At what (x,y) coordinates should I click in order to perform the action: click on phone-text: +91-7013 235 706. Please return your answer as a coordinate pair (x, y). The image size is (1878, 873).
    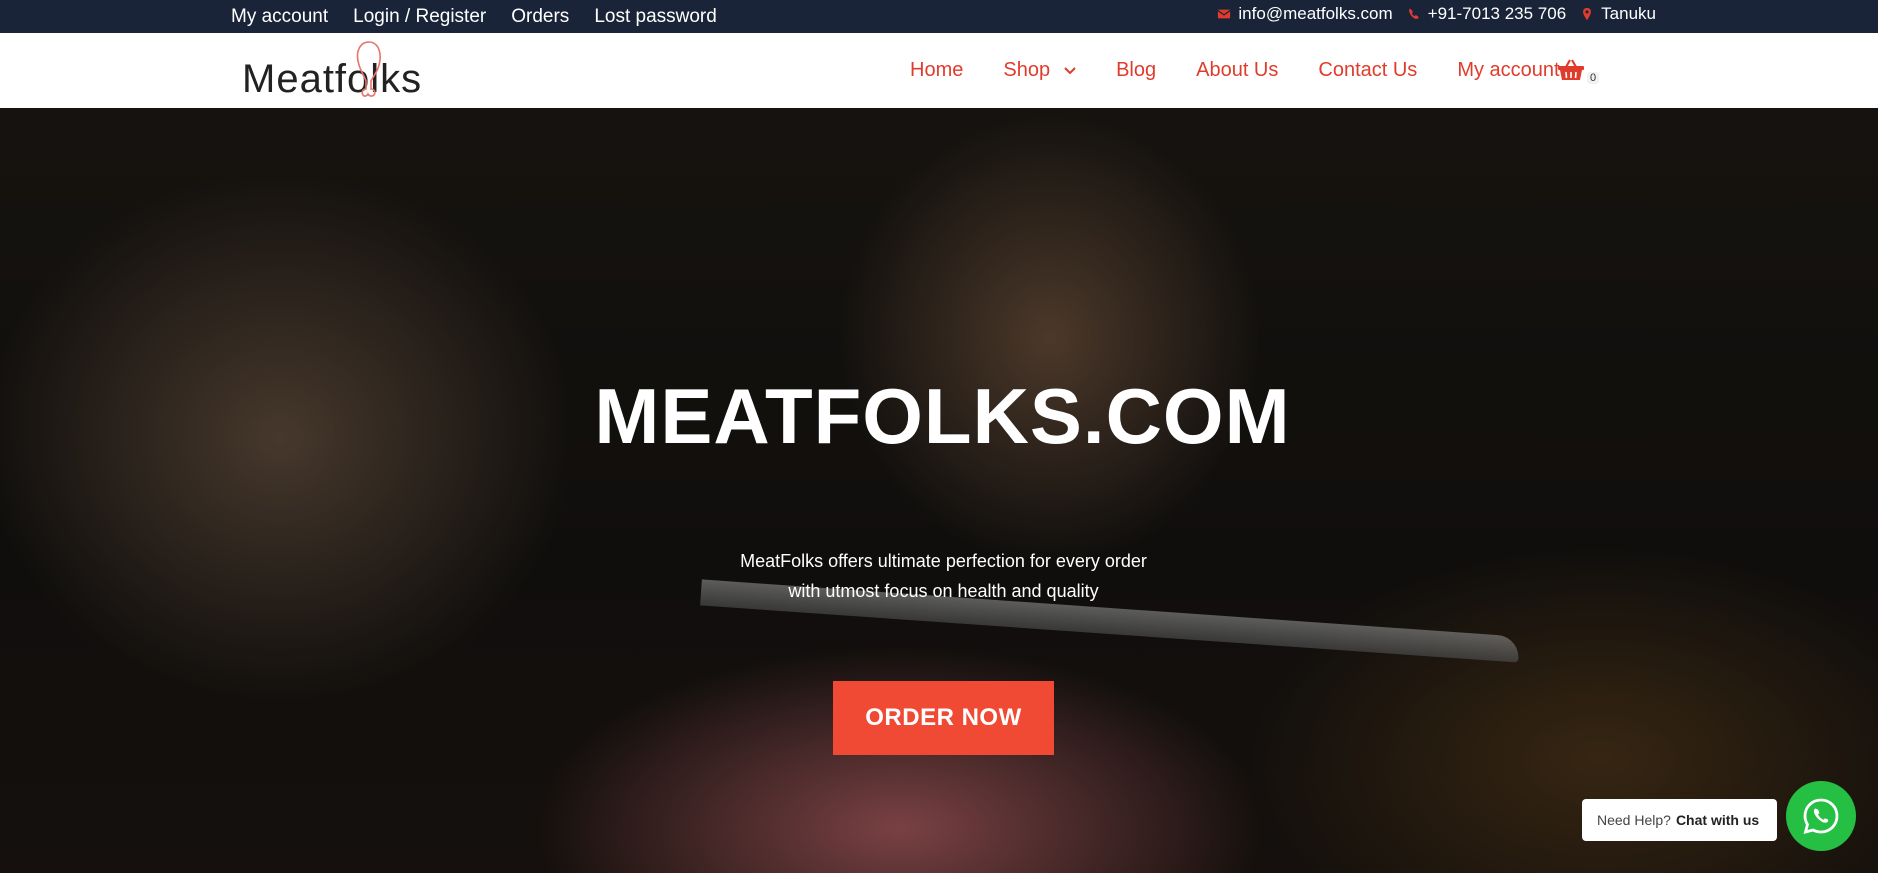
    Looking at the image, I should click on (1497, 13).